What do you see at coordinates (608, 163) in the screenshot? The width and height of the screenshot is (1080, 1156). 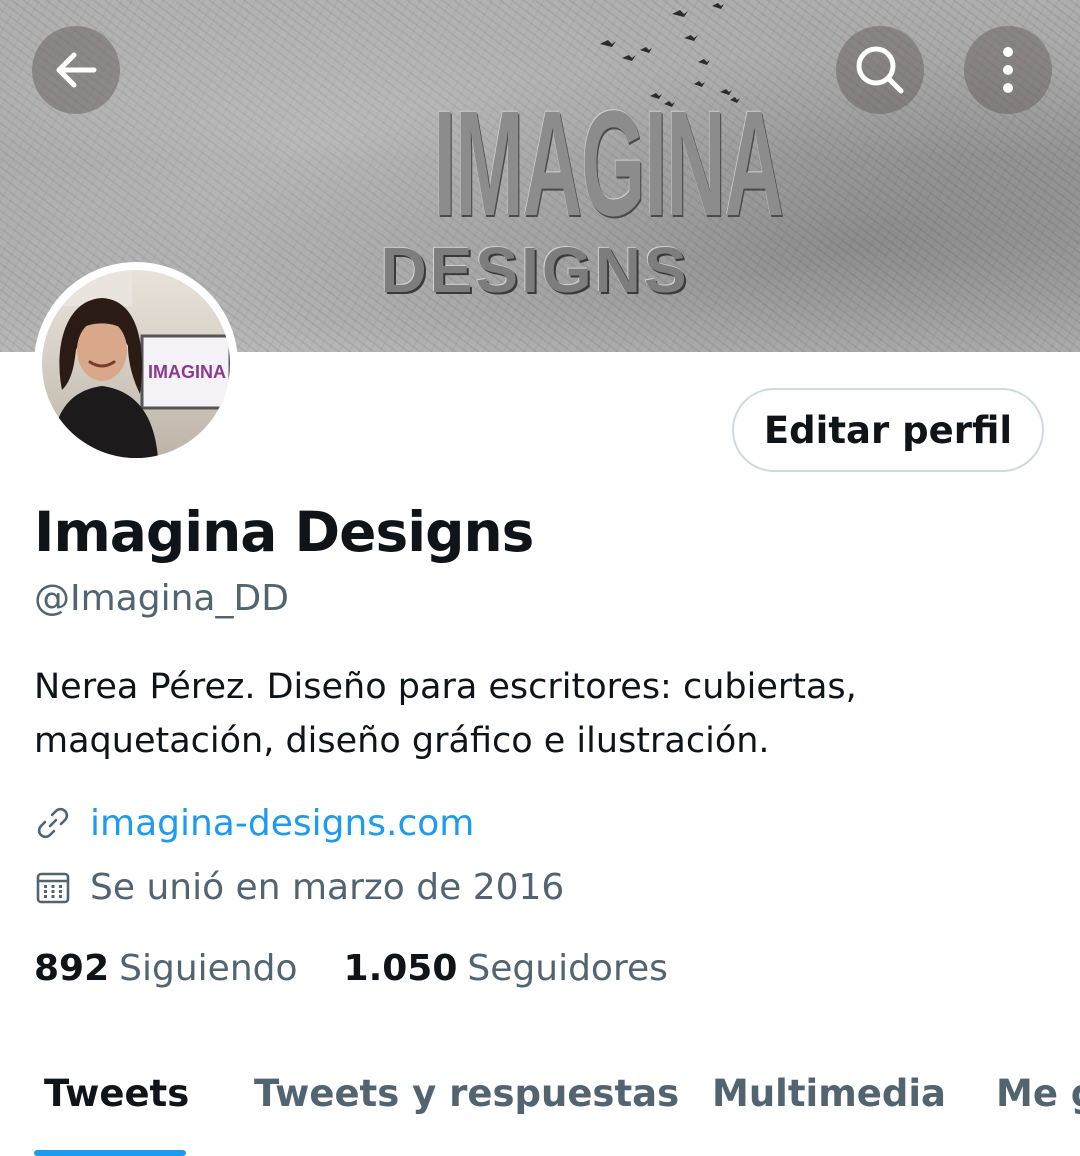 I see `banner-logo-line1: IMAGINA` at bounding box center [608, 163].